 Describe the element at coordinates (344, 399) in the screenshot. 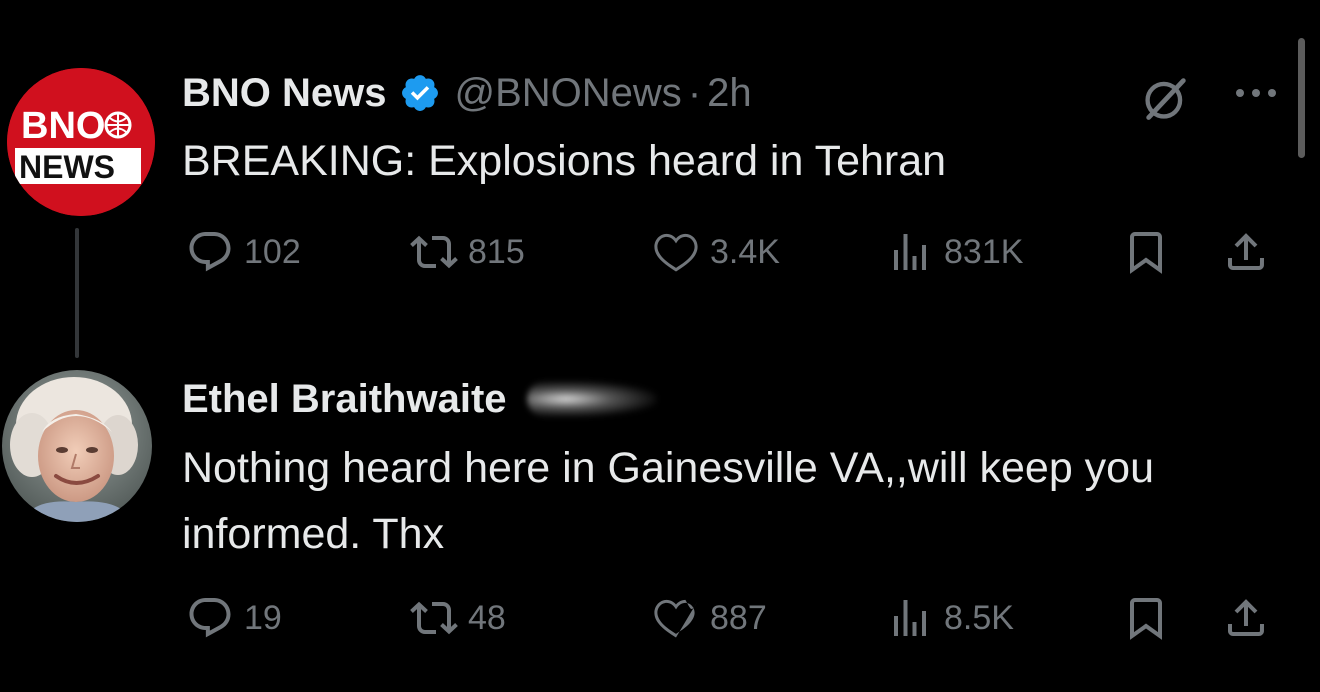

I see `display-name: Ethel Braithwaite` at that location.